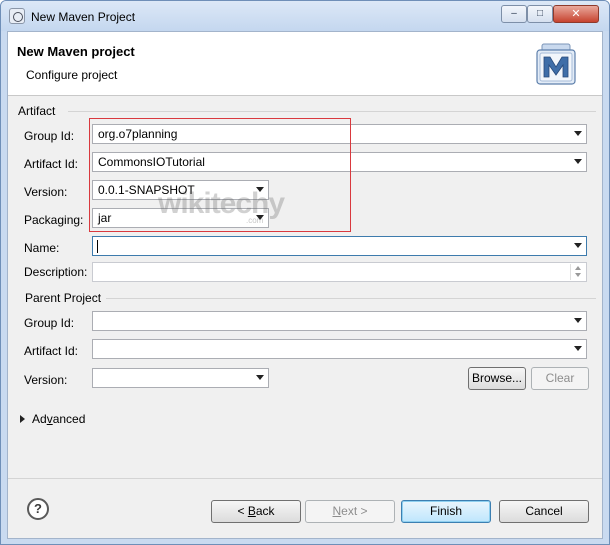 This screenshot has width=610, height=545. Describe the element at coordinates (305, 478) in the screenshot. I see `footer-separator` at that location.